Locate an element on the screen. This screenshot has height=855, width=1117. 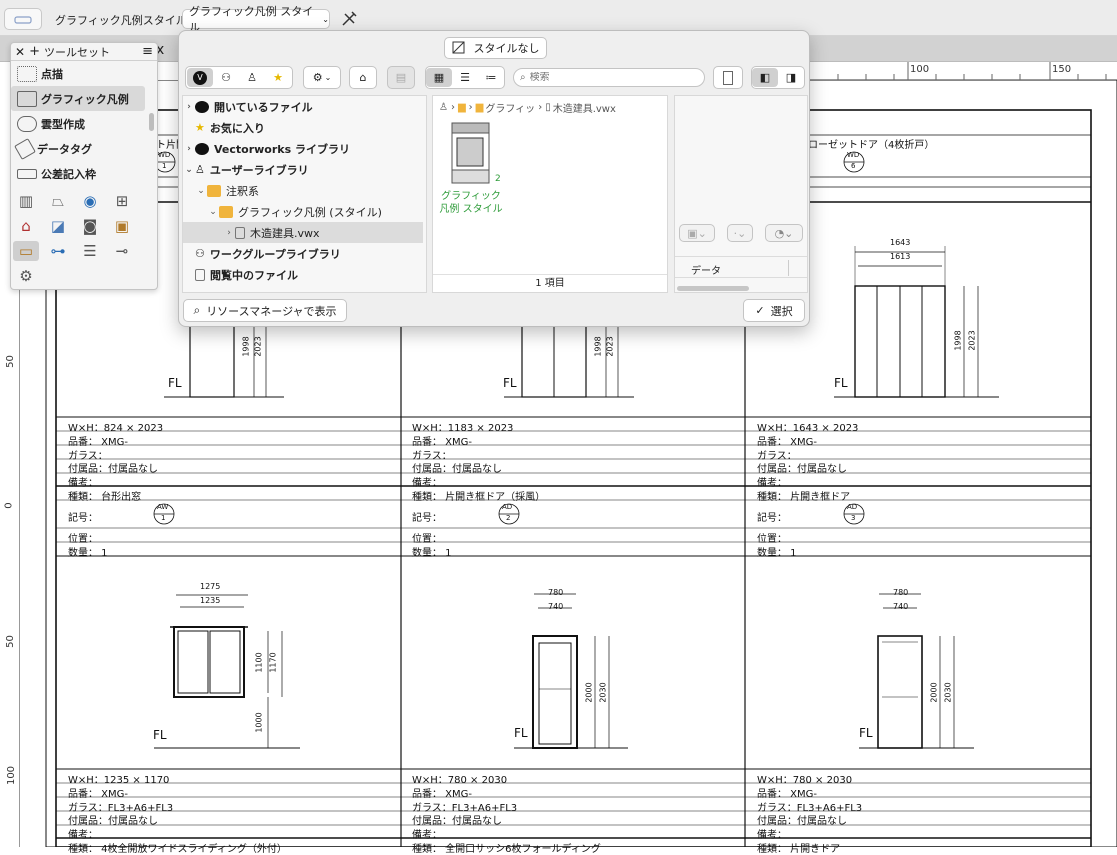
dimension-label: 1998 is located at coordinates (958, 340).